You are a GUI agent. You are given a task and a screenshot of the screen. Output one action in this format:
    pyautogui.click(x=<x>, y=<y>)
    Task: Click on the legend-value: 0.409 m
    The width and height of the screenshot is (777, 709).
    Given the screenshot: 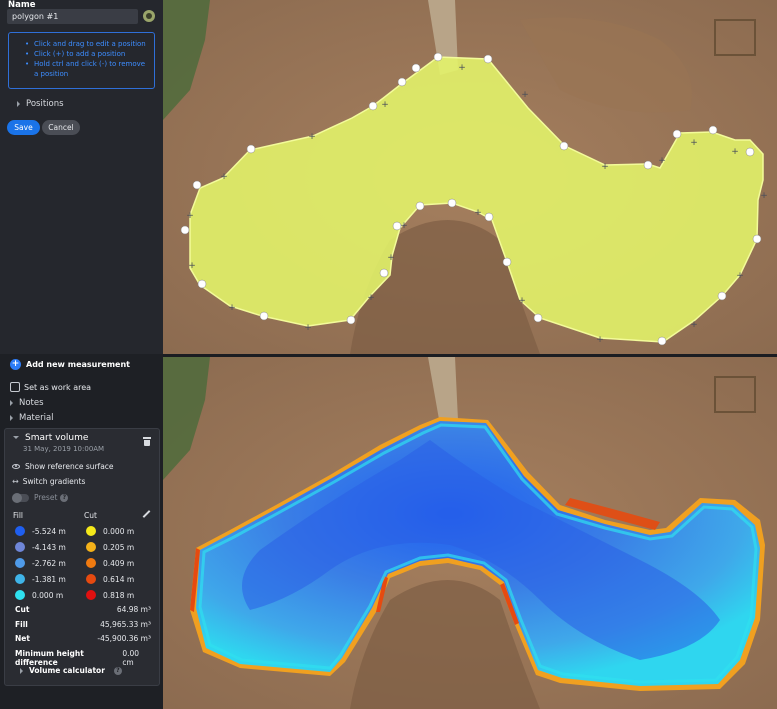 What is the action you would take?
    pyautogui.click(x=119, y=563)
    